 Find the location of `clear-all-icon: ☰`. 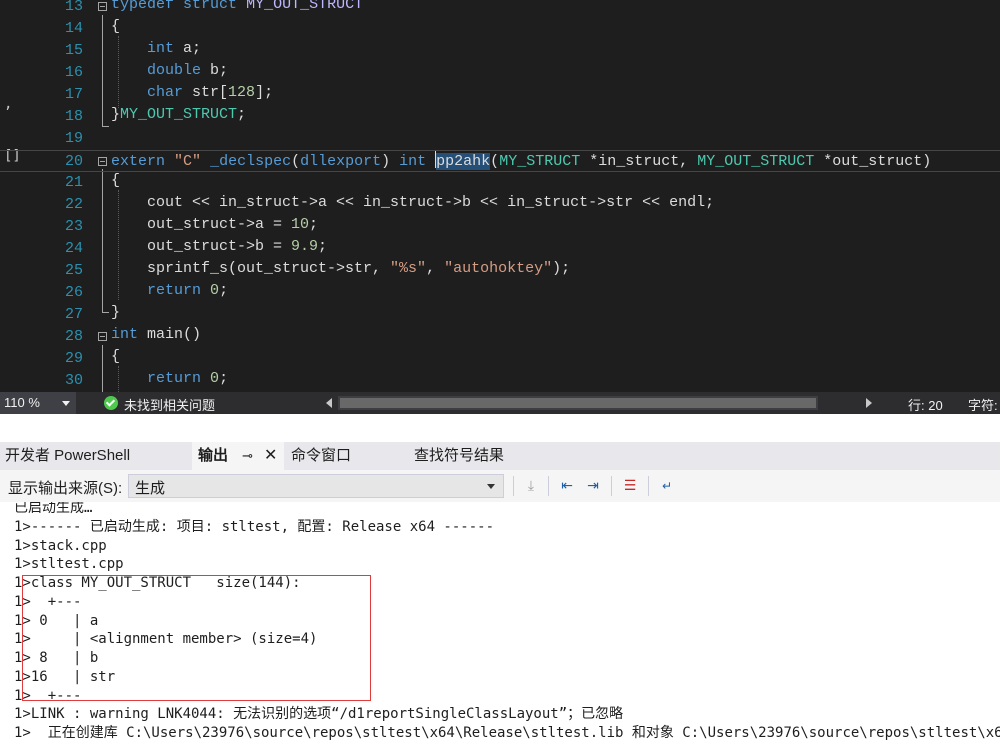

clear-all-icon: ☰ is located at coordinates (630, 486).